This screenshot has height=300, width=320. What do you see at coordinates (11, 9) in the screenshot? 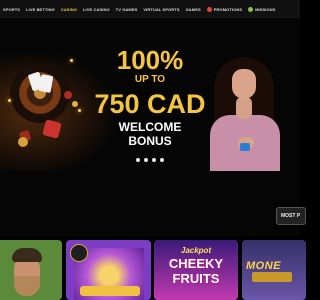
I see `nav-item-sports: SPORTS` at bounding box center [11, 9].